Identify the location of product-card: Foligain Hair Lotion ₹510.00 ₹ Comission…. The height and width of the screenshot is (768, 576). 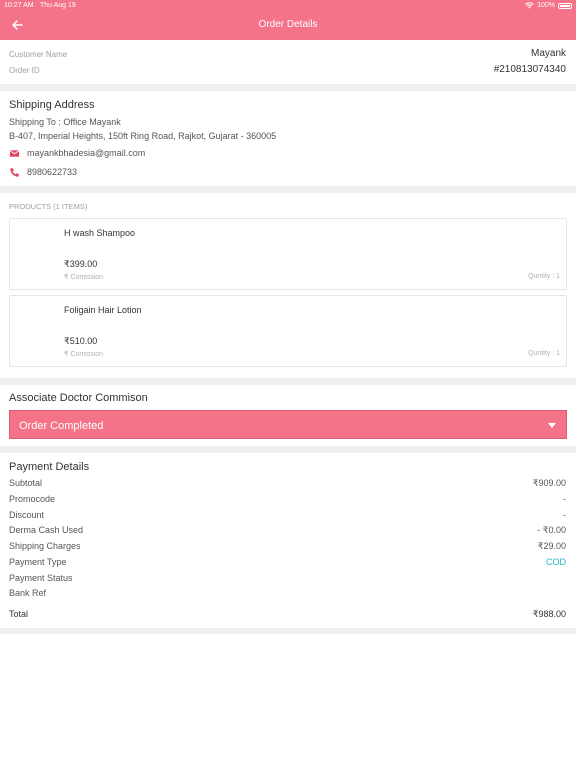
(288, 331).